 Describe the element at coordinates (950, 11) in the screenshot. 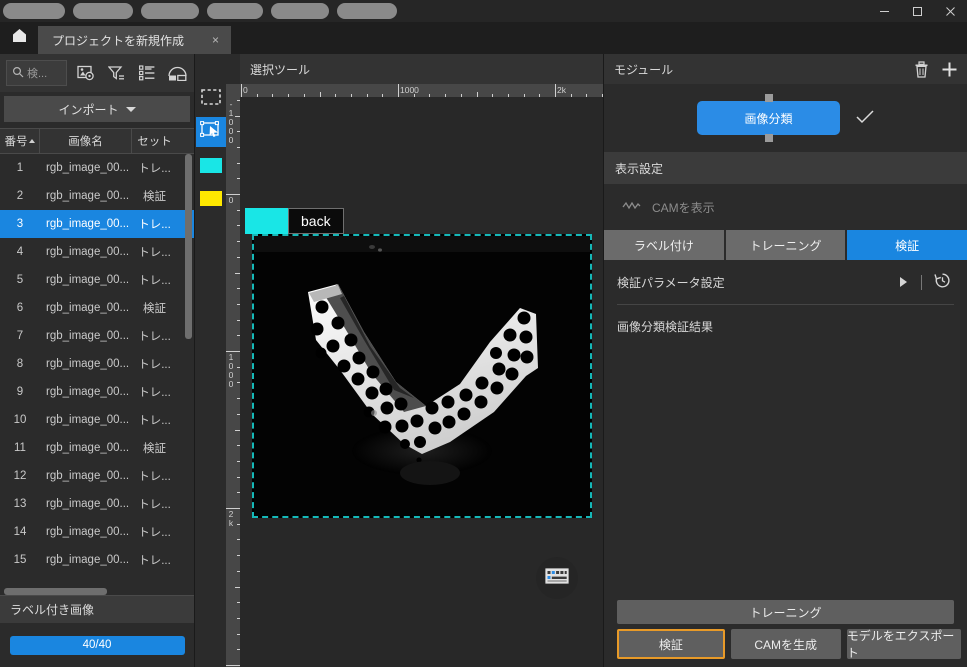

I see `close-button` at that location.